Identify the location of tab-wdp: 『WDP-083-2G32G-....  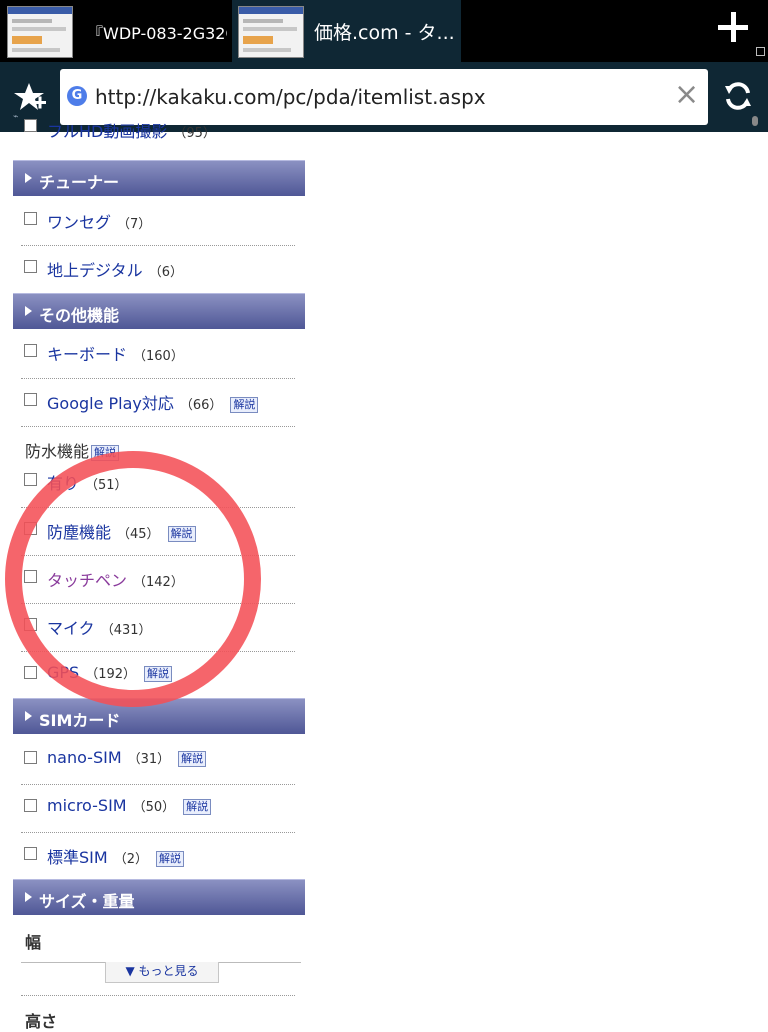
(114, 31).